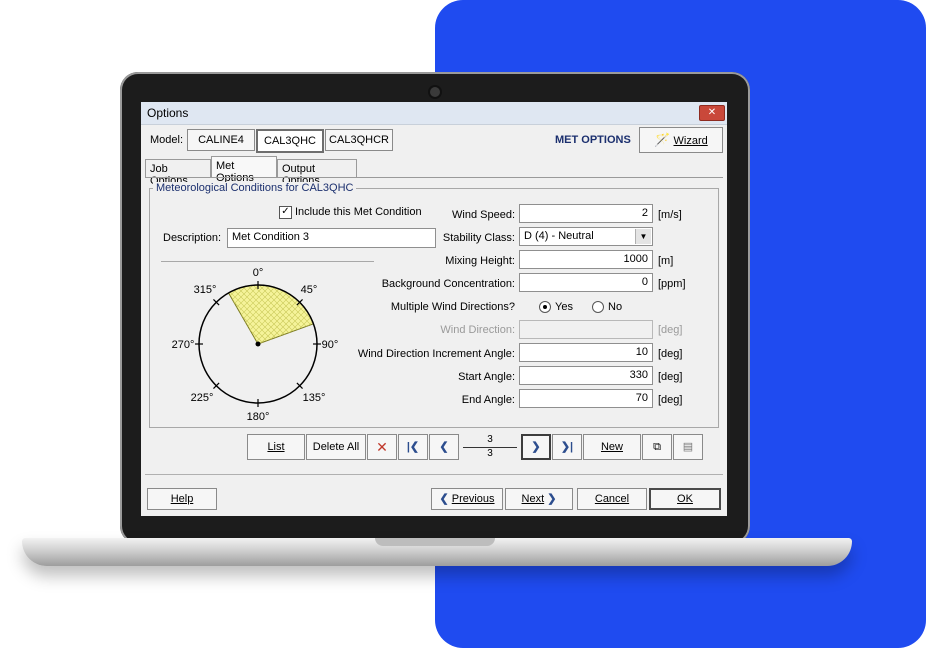 This screenshot has height=648, width=926. Describe the element at coordinates (586, 282) in the screenshot. I see `background-concentration-input: 0` at that location.